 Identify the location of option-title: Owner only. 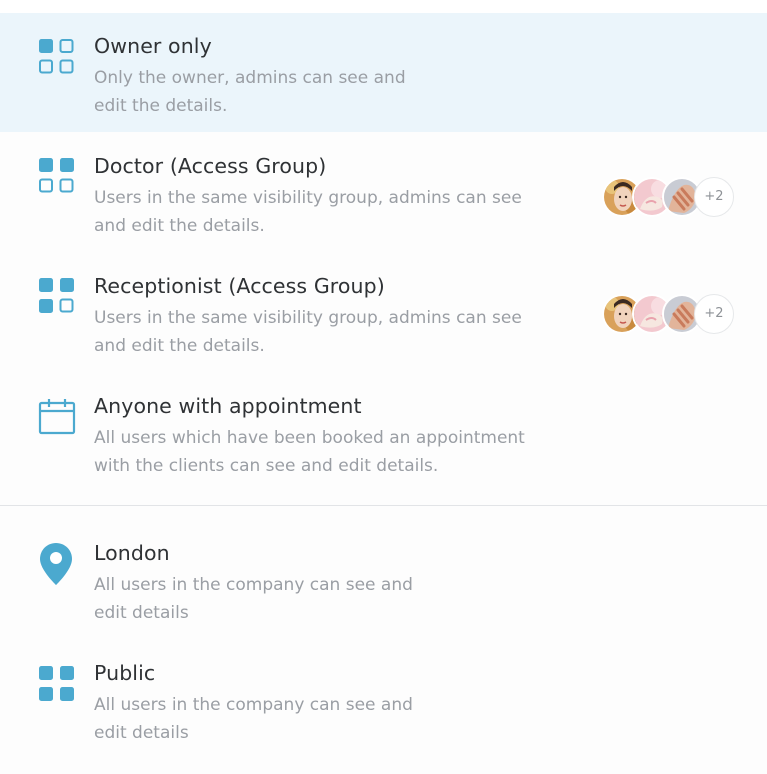
(153, 46).